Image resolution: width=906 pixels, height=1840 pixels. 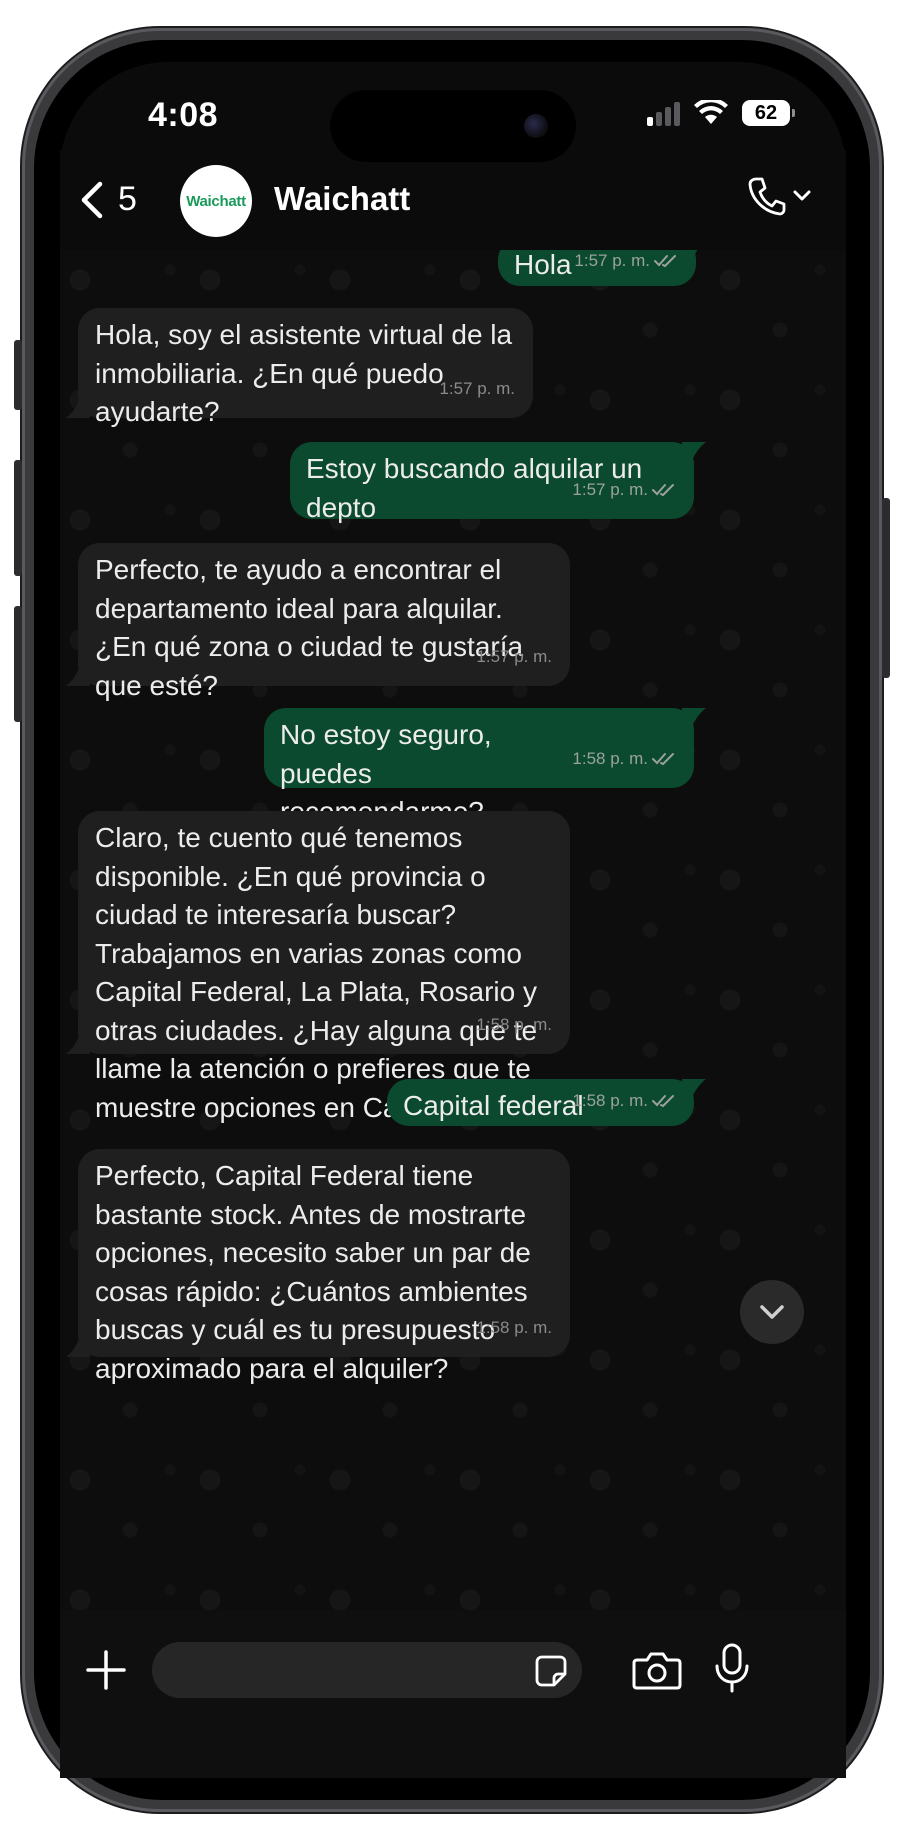 What do you see at coordinates (342, 199) in the screenshot?
I see `contact-name: Waichatt` at bounding box center [342, 199].